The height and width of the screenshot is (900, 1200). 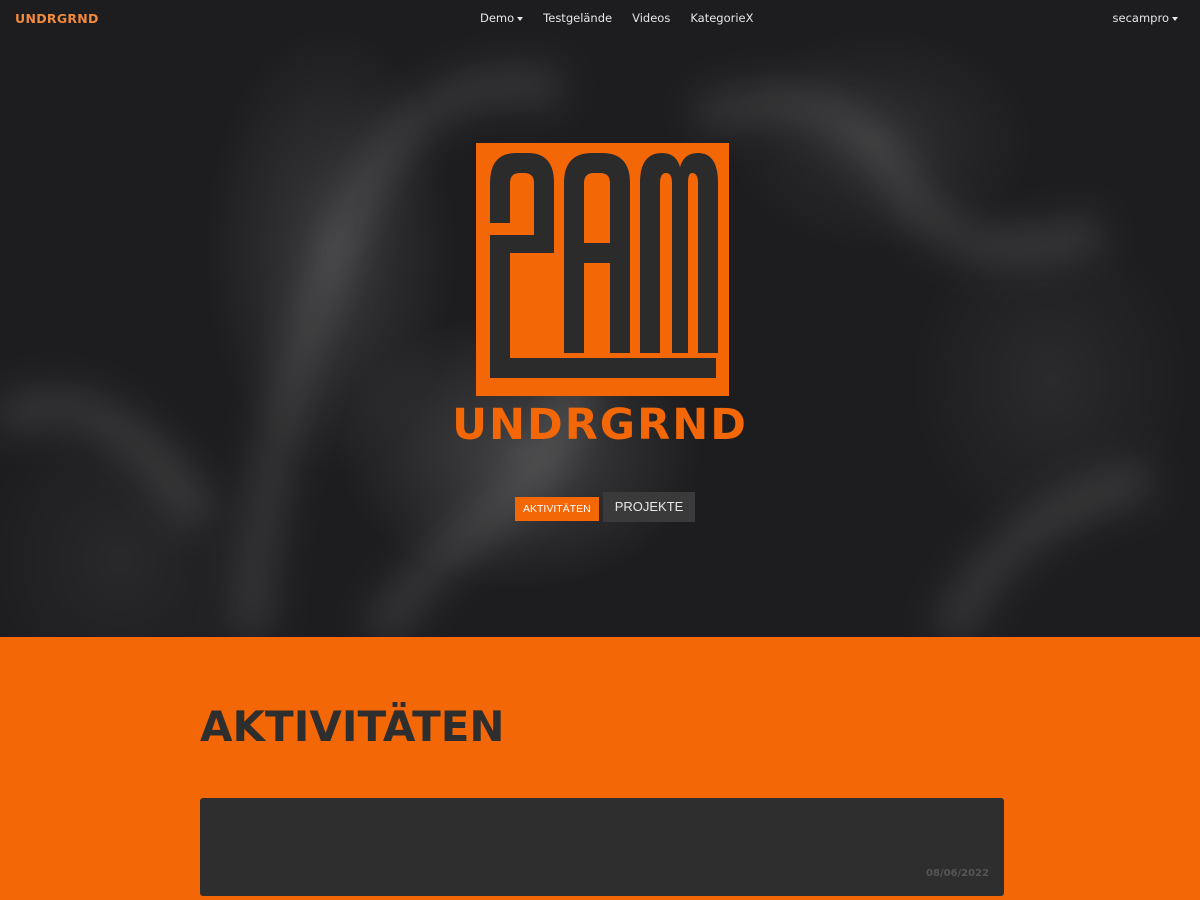 I want to click on logo-2am-mark, so click(x=604, y=265).